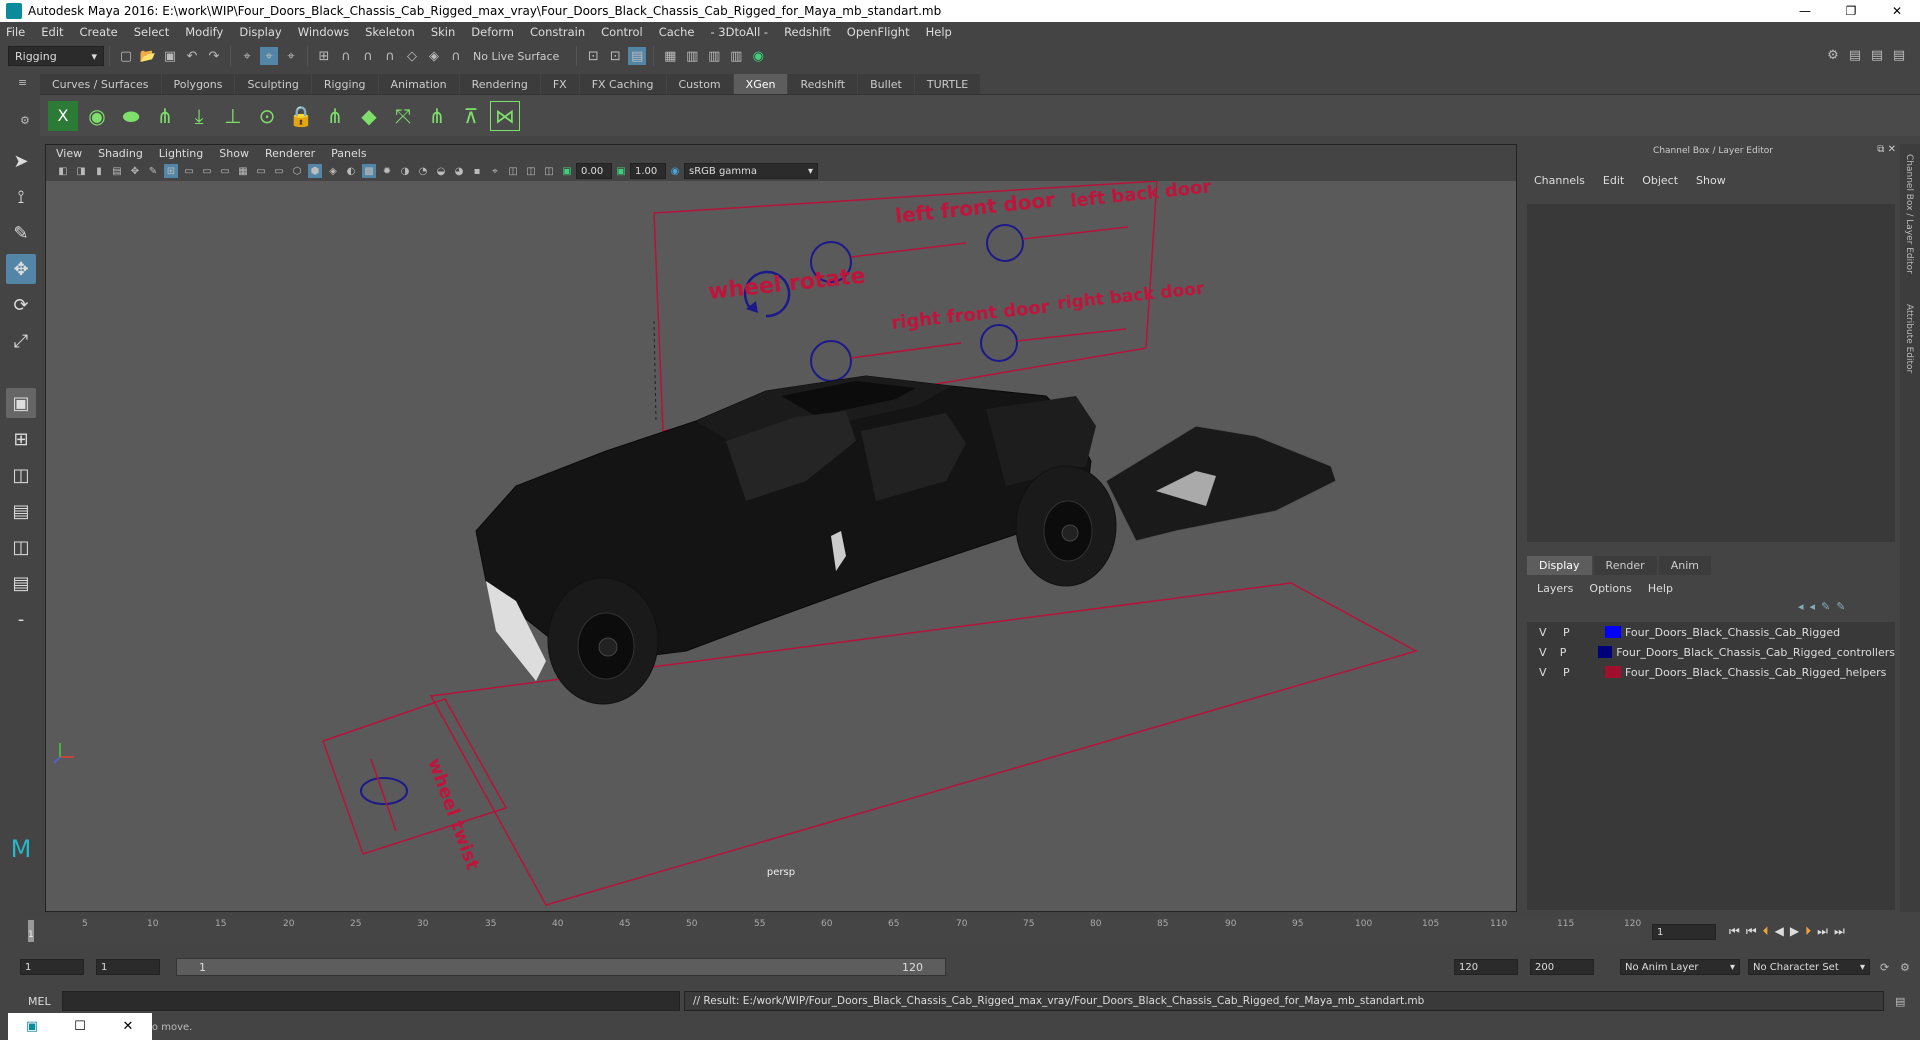  Describe the element at coordinates (549, 171) in the screenshot. I see `xray-joints-icon: ◫` at that location.